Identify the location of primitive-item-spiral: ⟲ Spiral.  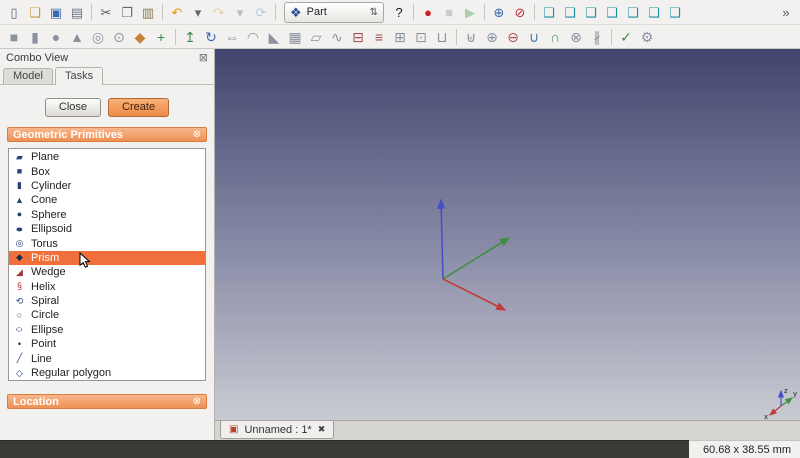
(107, 301).